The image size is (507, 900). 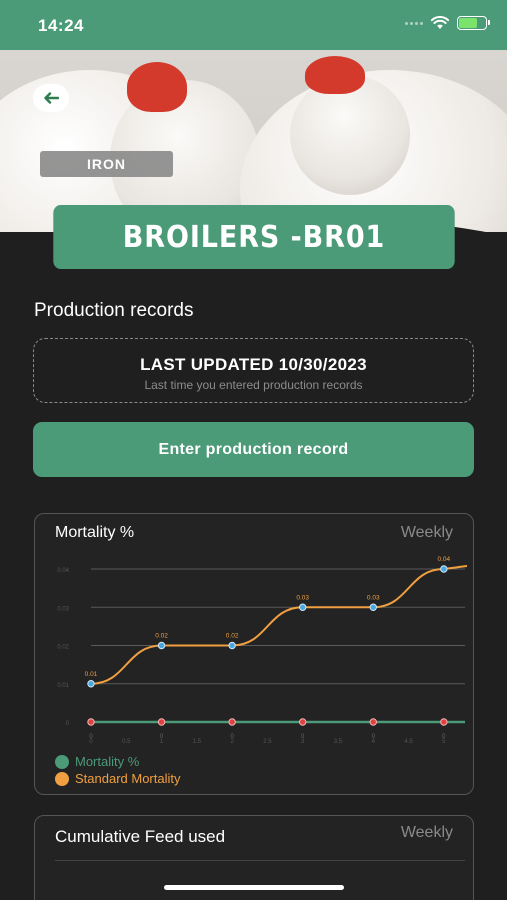 I want to click on legend-item-mortality: Mortality %, so click(x=97, y=761).